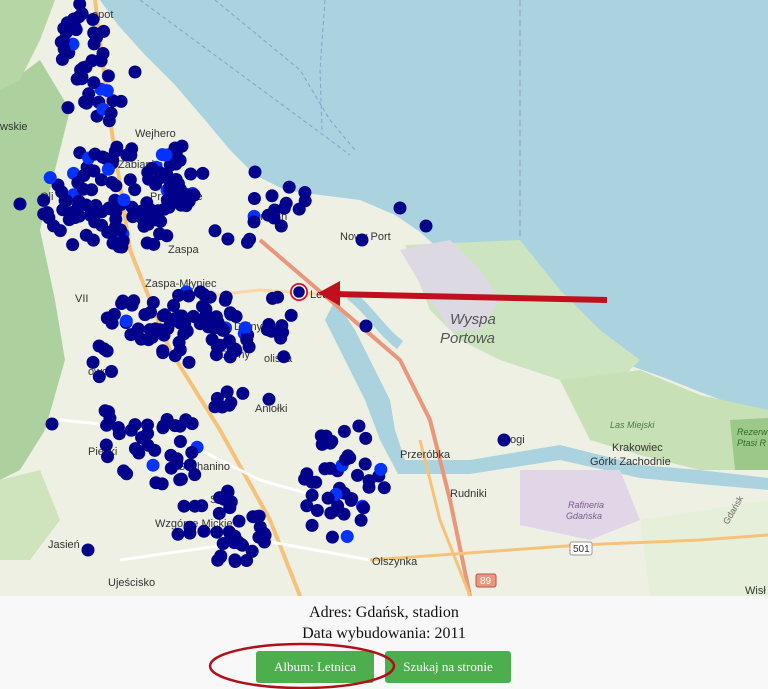  What do you see at coordinates (299, 292) in the screenshot?
I see `selected-location-marker` at bounding box center [299, 292].